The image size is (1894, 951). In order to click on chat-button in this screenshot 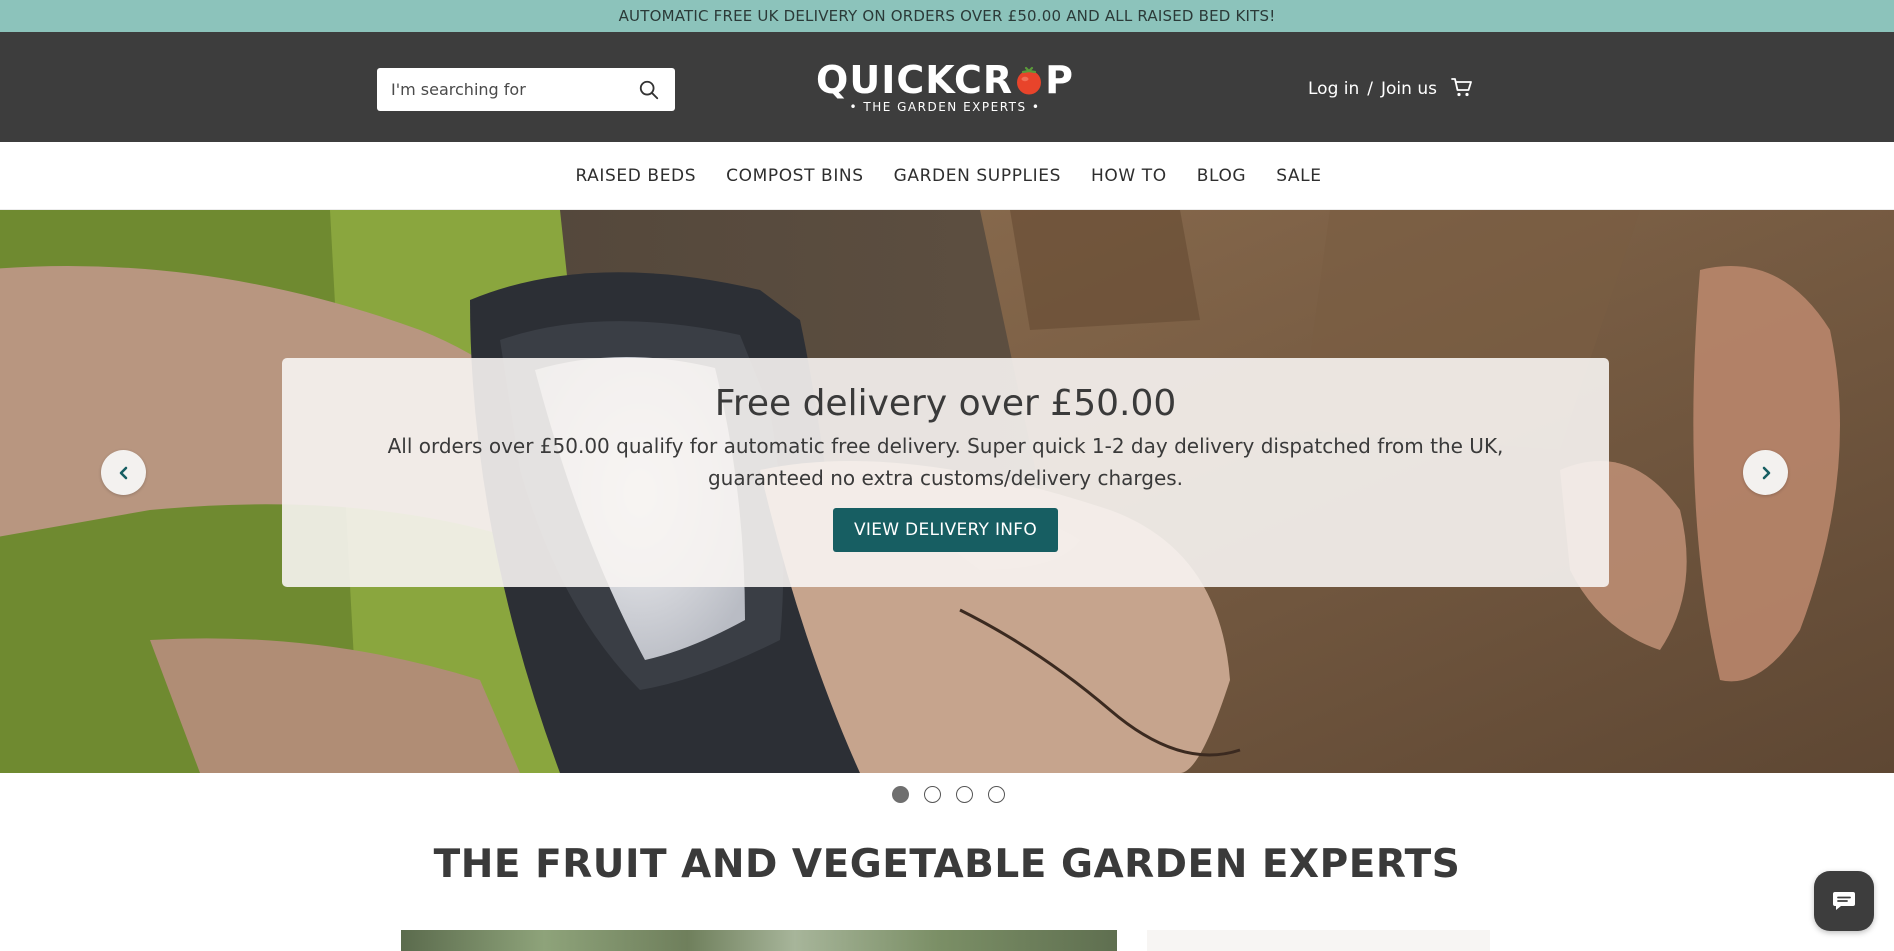, I will do `click(1844, 901)`.